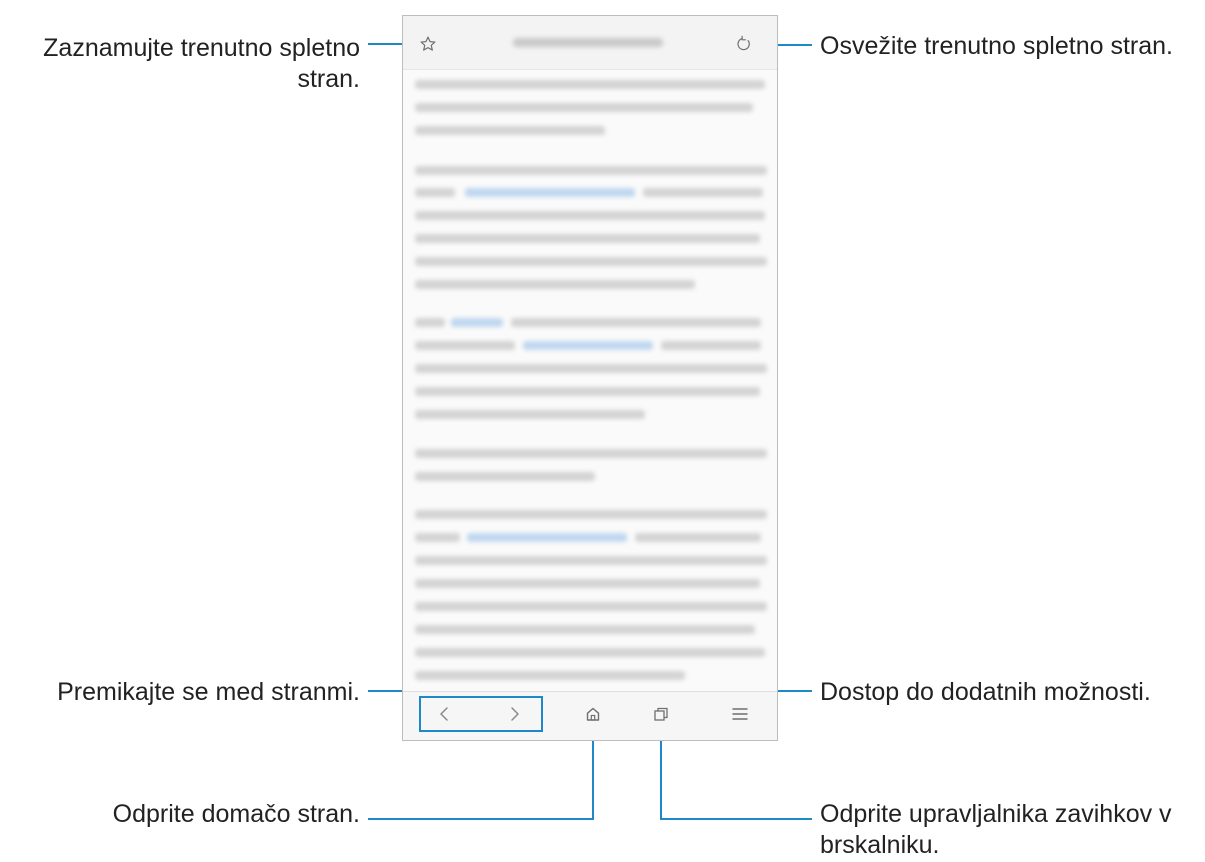 The height and width of the screenshot is (862, 1205). I want to click on star-outline-icon, so click(428, 44).